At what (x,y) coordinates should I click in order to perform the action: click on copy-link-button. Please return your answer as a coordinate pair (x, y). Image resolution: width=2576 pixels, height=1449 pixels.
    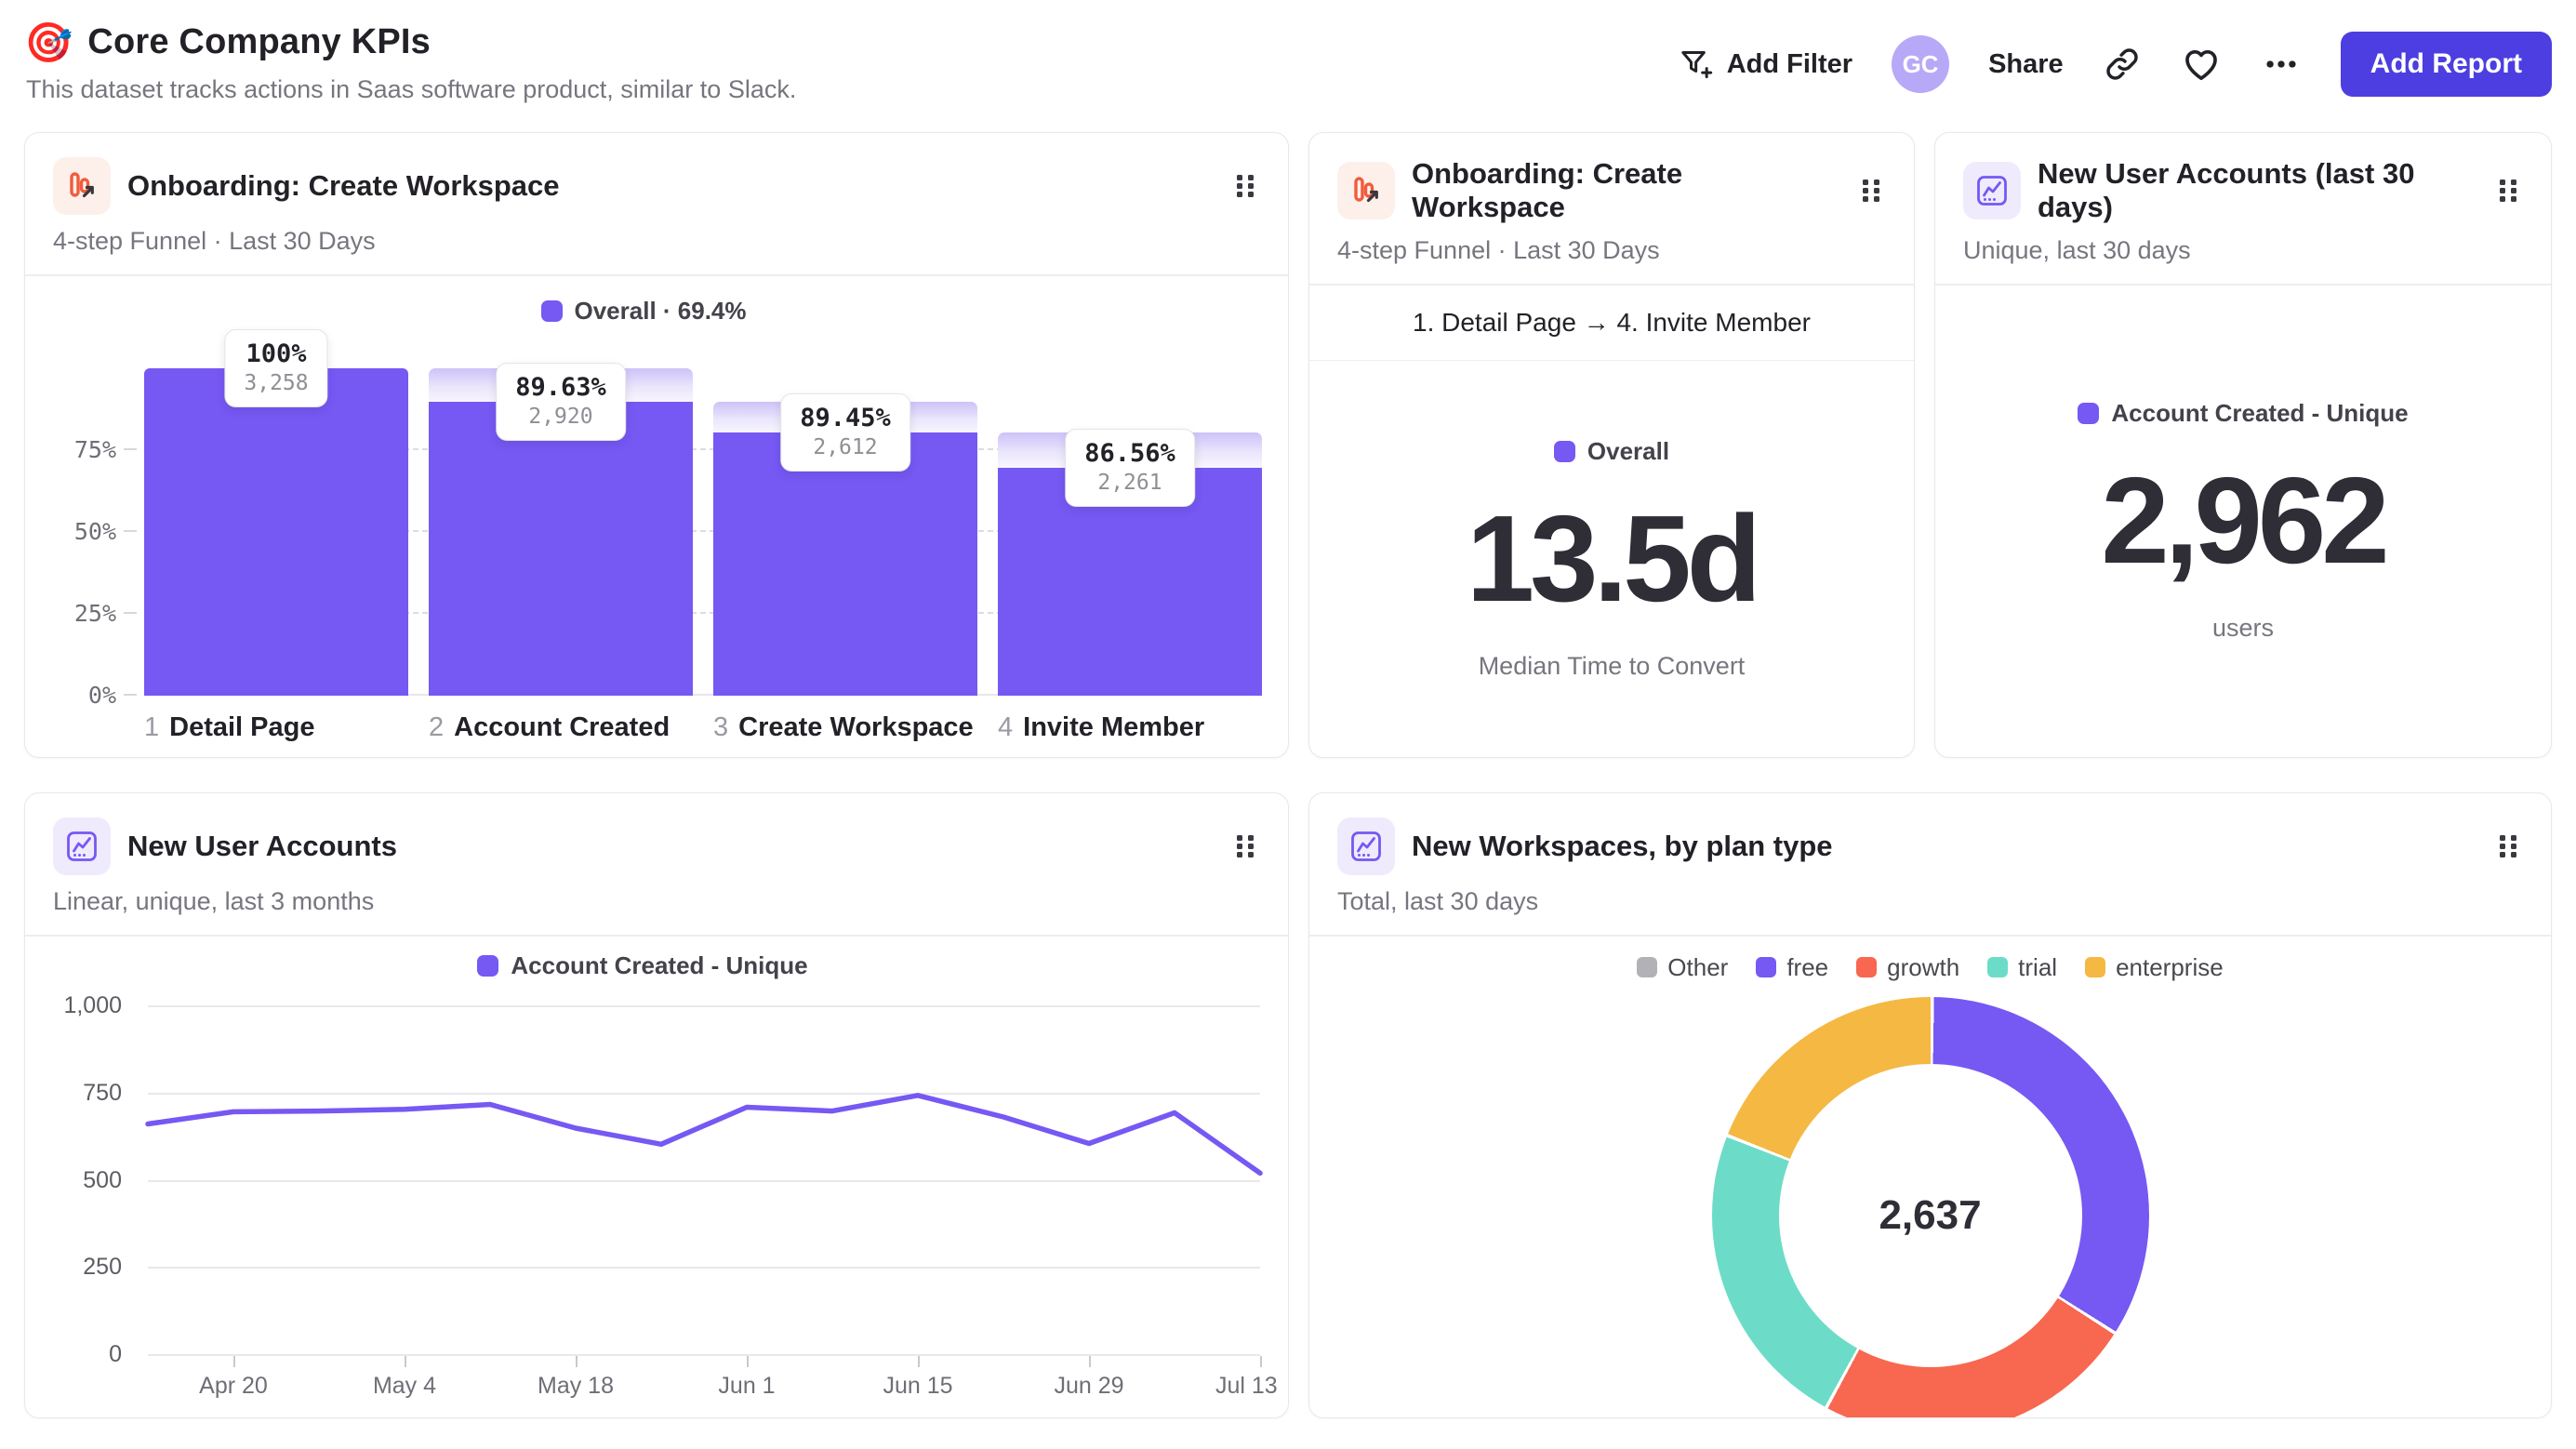
    Looking at the image, I should click on (2122, 64).